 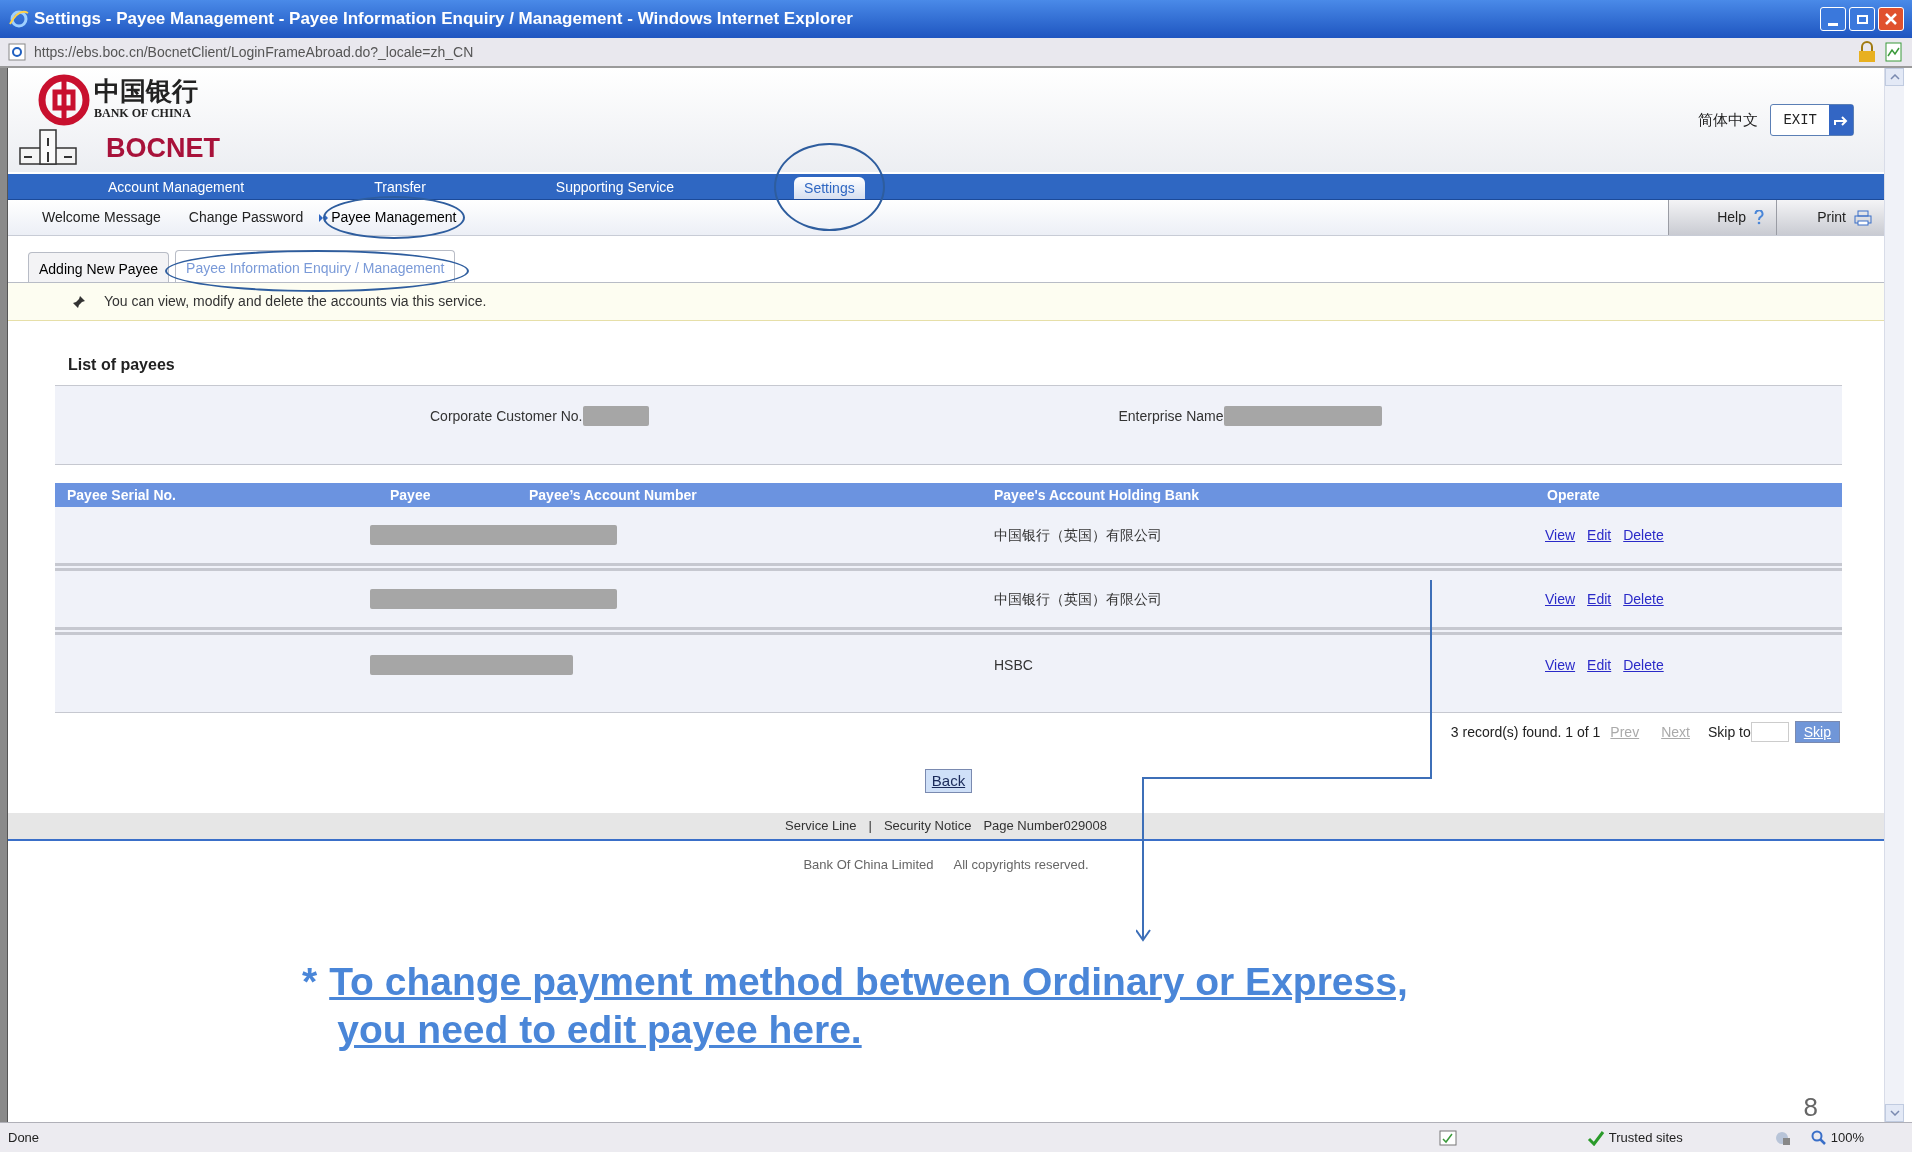 I want to click on notice-text: You can view, modify and delete the accounts via this service., so click(x=295, y=301).